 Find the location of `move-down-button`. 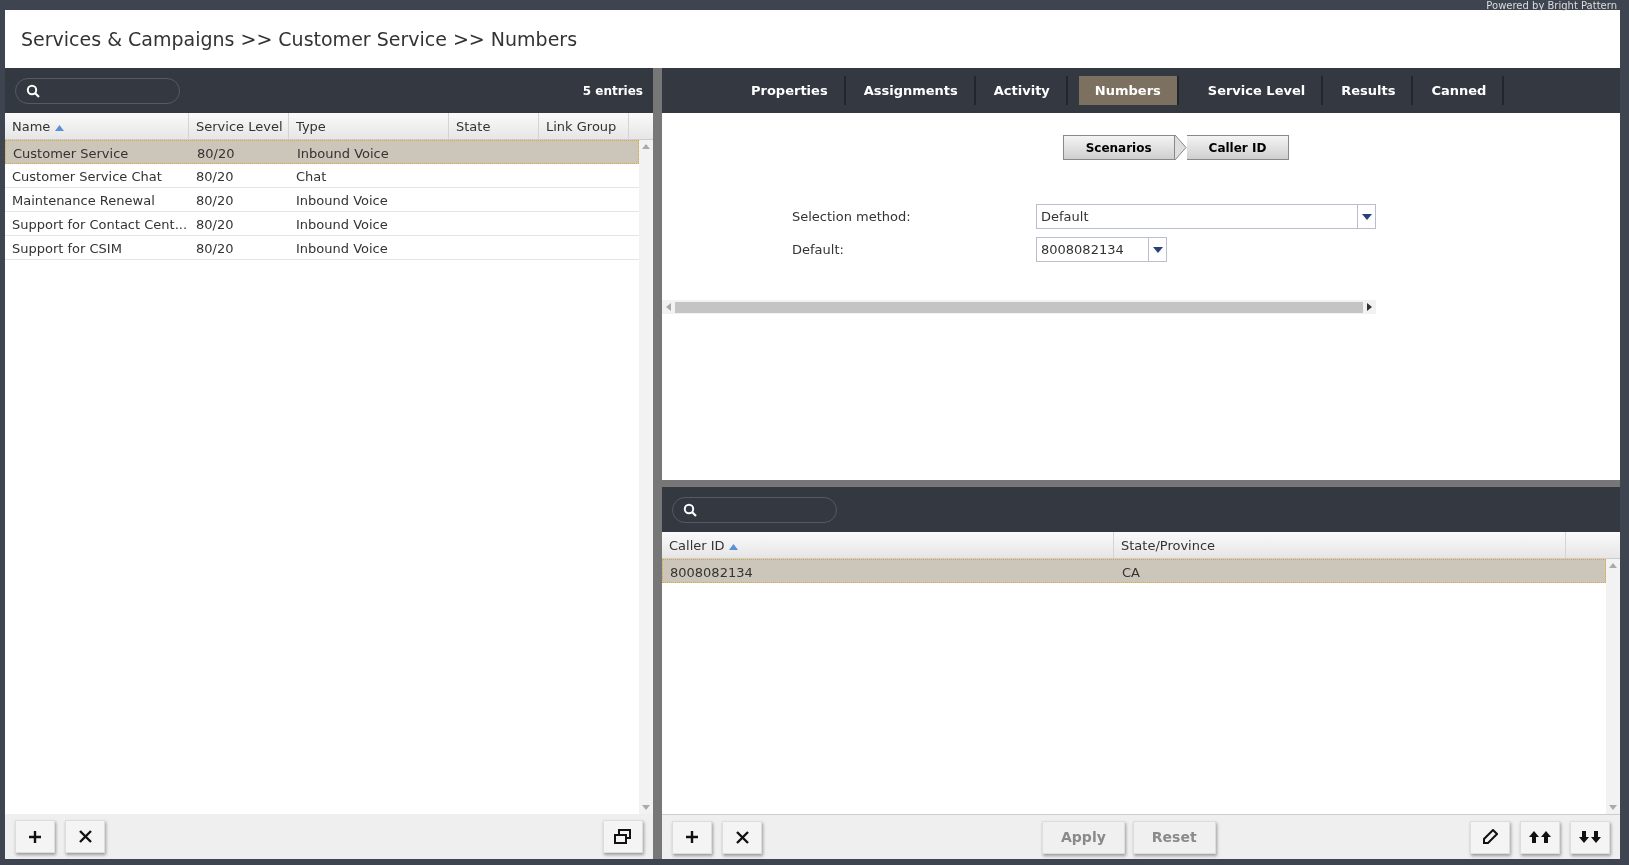

move-down-button is located at coordinates (1590, 837).